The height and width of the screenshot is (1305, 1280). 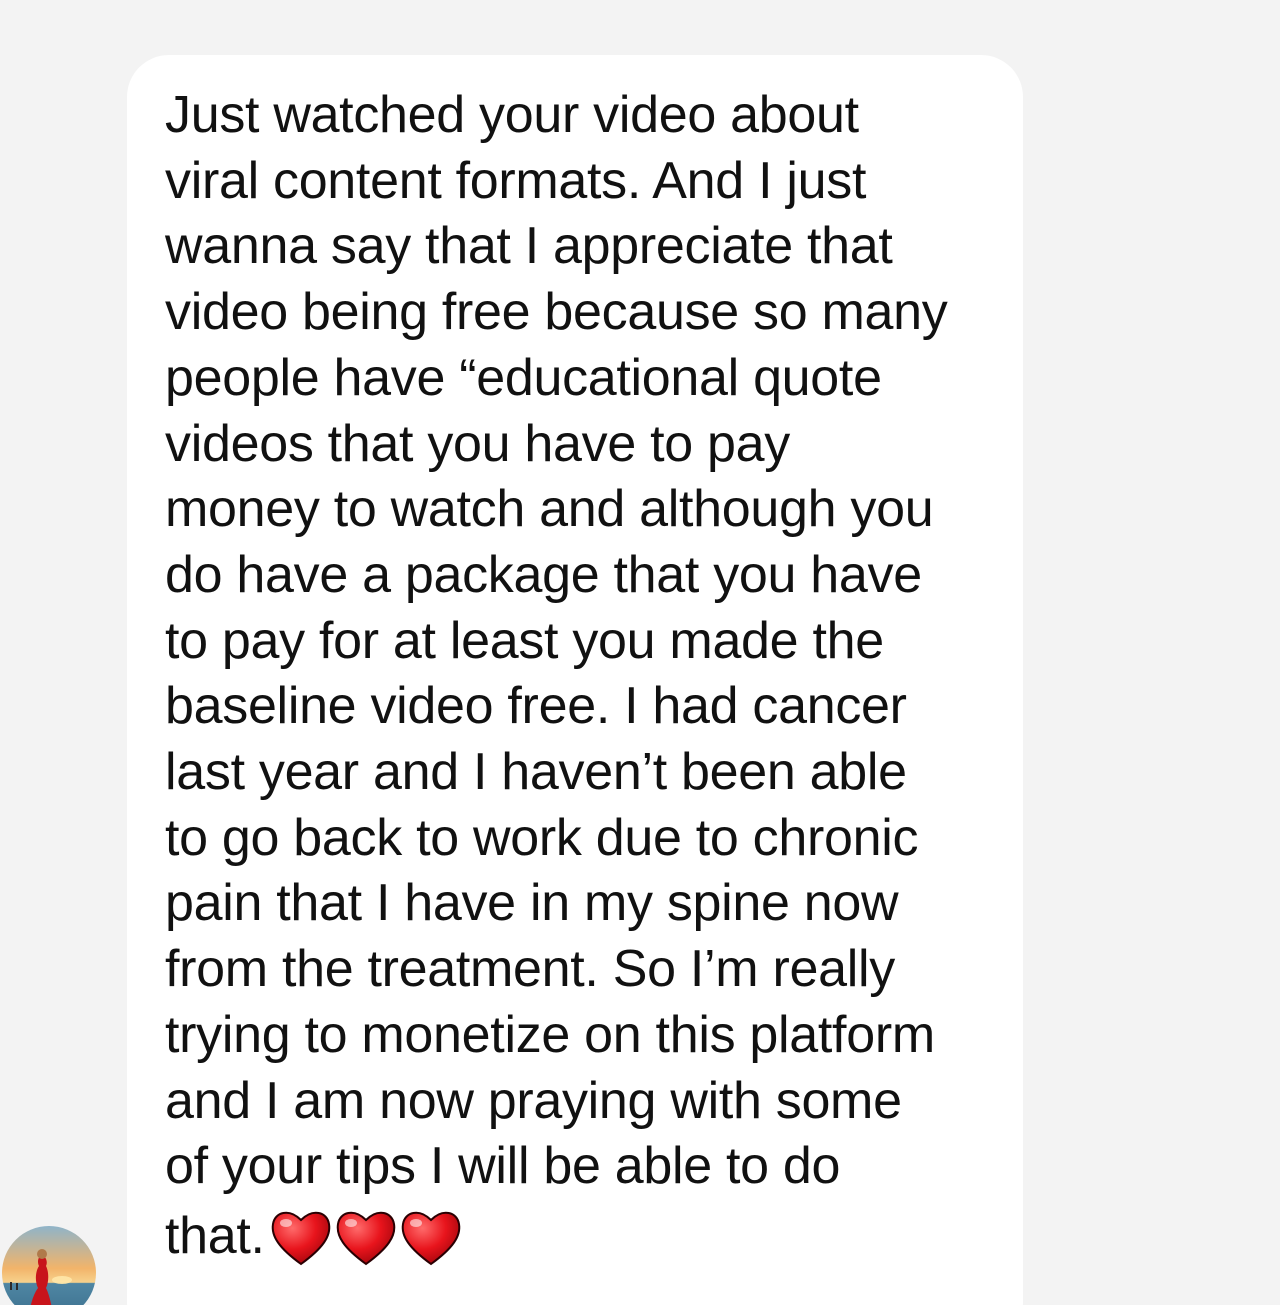 I want to click on heart-emoji-group, so click(x=366, y=1237).